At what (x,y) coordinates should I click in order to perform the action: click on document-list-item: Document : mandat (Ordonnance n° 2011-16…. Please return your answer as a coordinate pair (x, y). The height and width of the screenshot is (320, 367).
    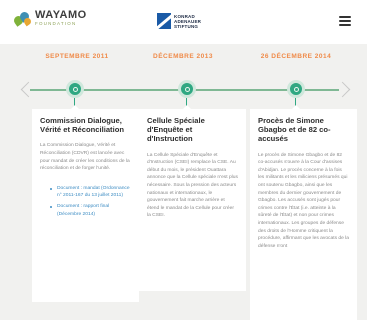
    Looking at the image, I should click on (90, 192).